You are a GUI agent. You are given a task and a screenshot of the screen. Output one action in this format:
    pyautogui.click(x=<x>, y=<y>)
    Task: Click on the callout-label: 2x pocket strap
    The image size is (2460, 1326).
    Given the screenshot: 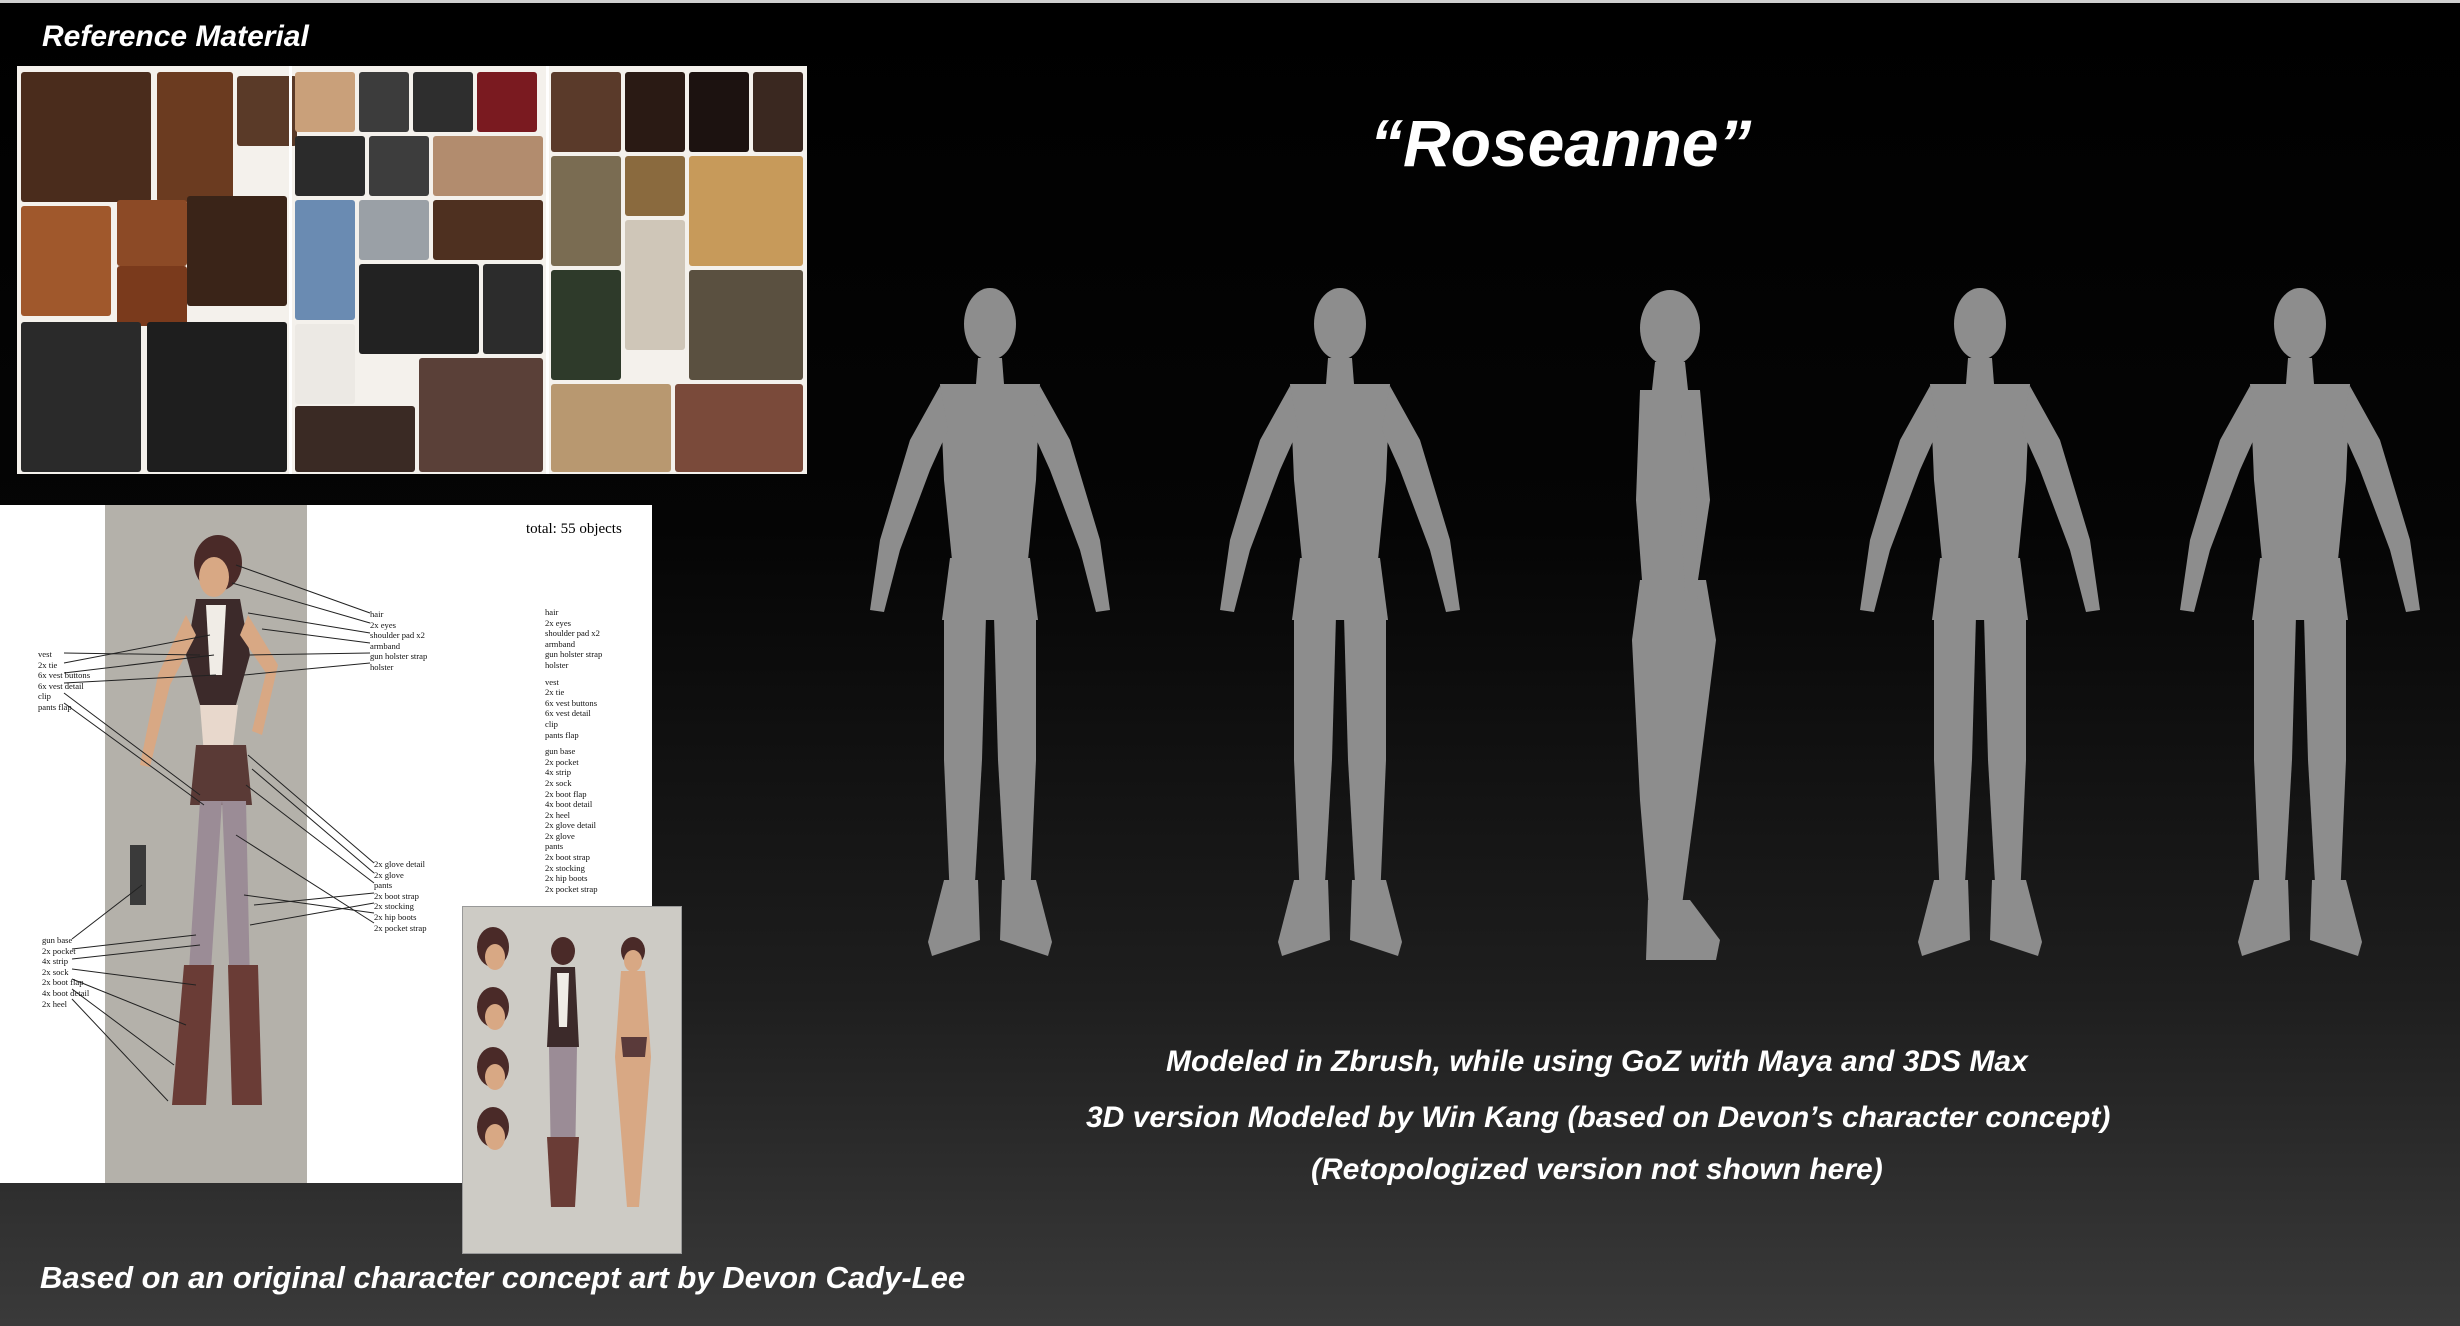 What is the action you would take?
    pyautogui.click(x=400, y=927)
    